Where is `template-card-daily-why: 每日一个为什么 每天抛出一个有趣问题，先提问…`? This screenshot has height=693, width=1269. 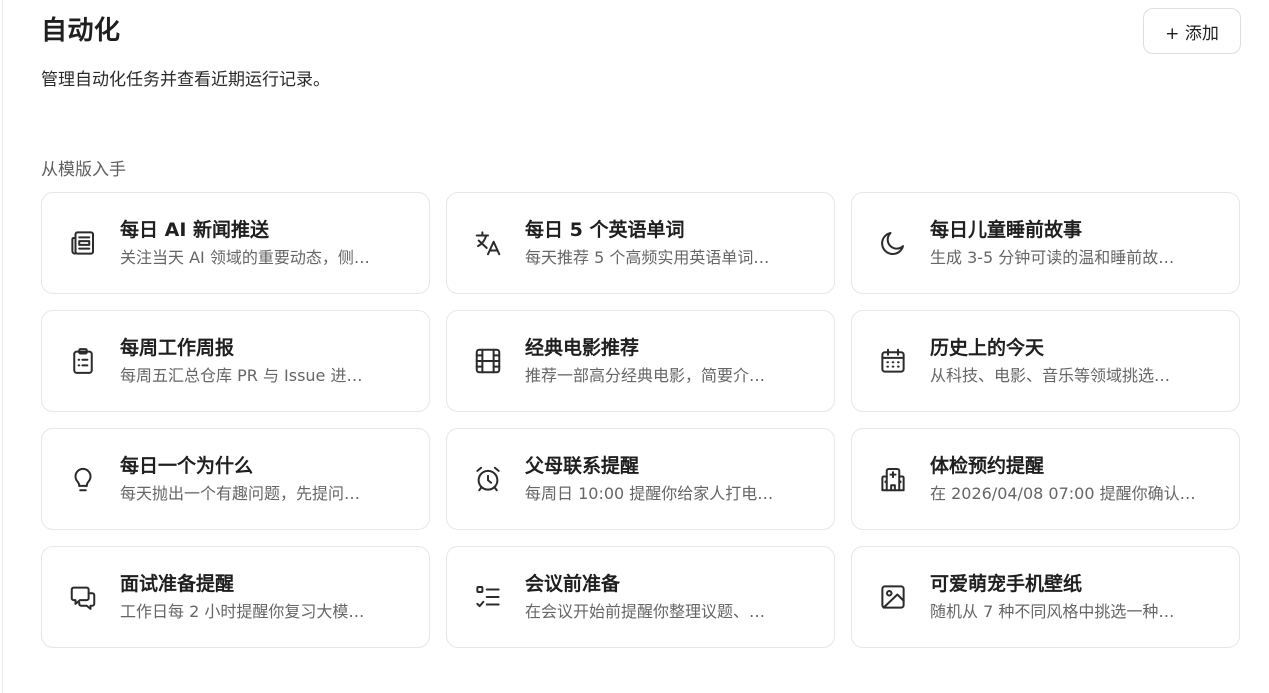 template-card-daily-why: 每日一个为什么 每天抛出一个有趣问题，先提问… is located at coordinates (235, 479).